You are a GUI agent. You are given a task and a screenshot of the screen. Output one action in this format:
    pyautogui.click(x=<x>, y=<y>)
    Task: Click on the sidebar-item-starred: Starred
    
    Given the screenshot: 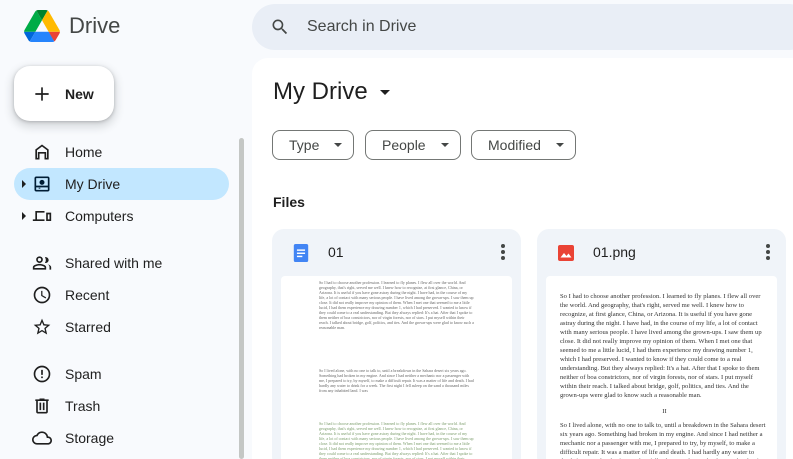 What is the action you would take?
    pyautogui.click(x=121, y=327)
    